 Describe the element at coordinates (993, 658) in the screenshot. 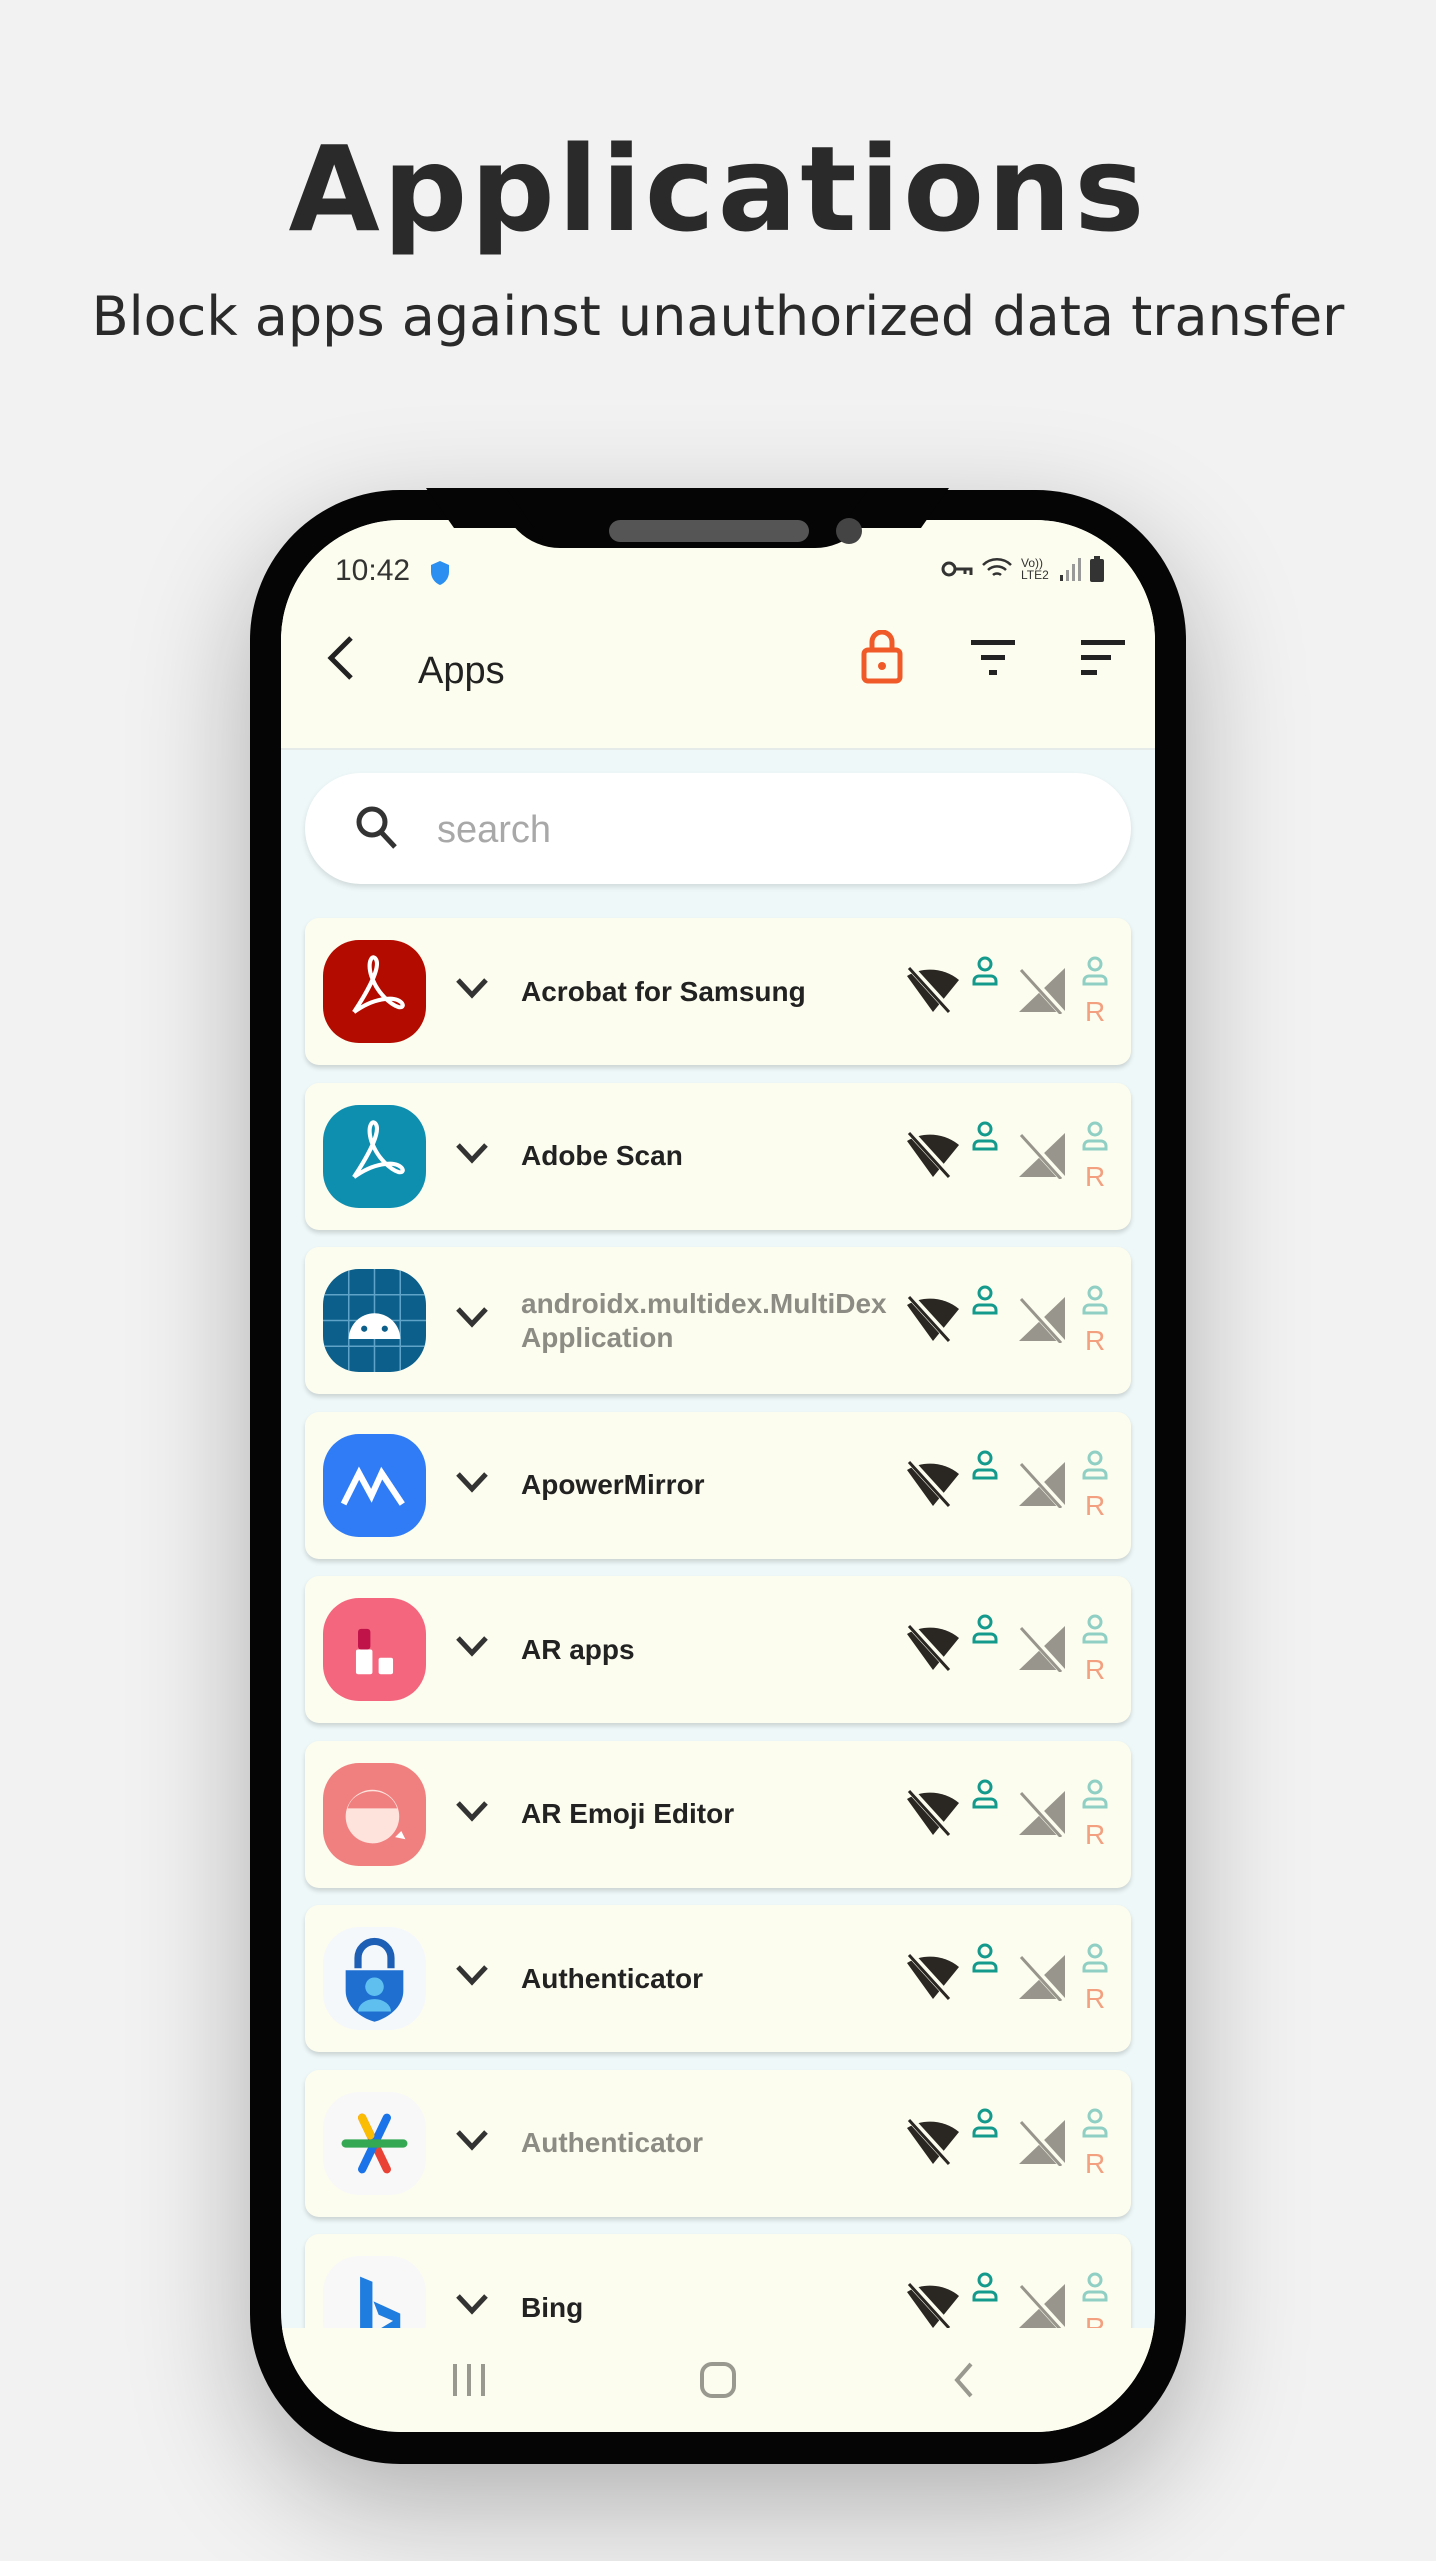

I see `filter-button` at that location.